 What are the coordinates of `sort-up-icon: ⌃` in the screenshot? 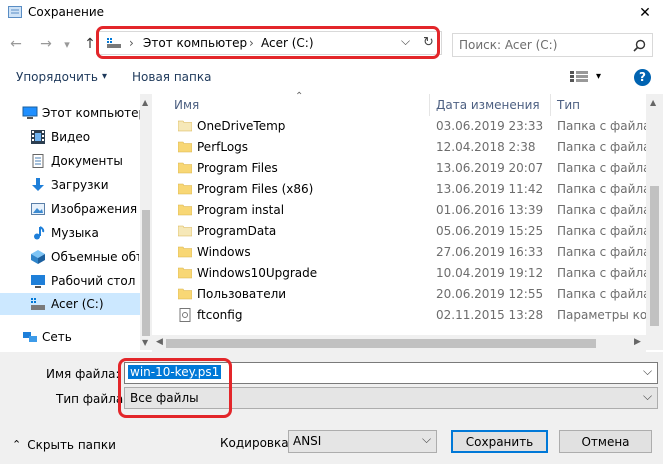 It's located at (299, 96).